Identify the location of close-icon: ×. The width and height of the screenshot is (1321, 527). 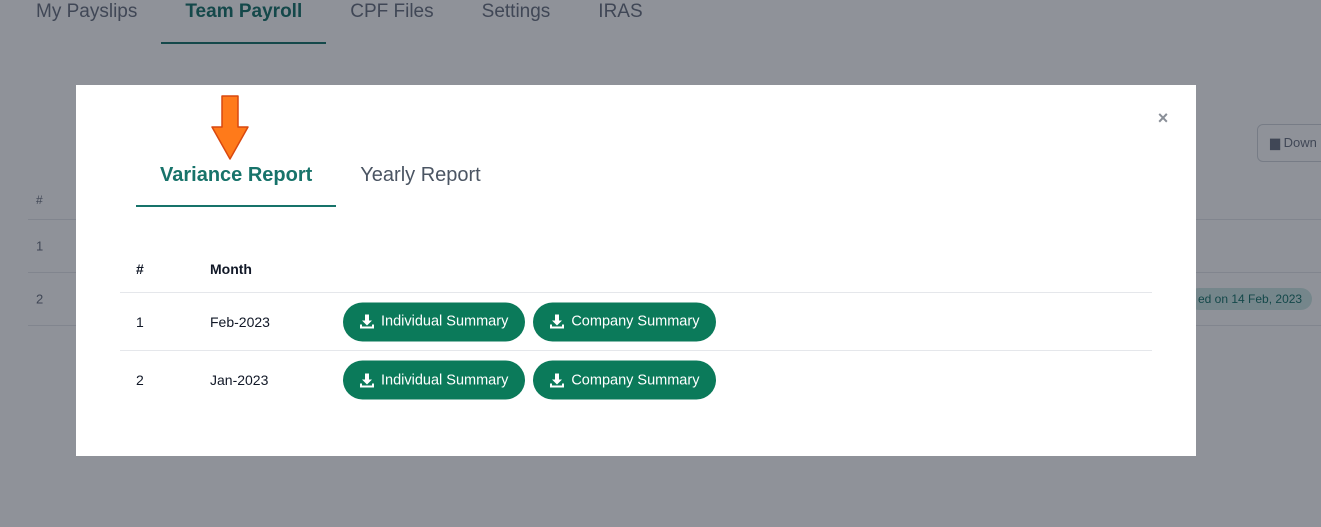
(1163, 118).